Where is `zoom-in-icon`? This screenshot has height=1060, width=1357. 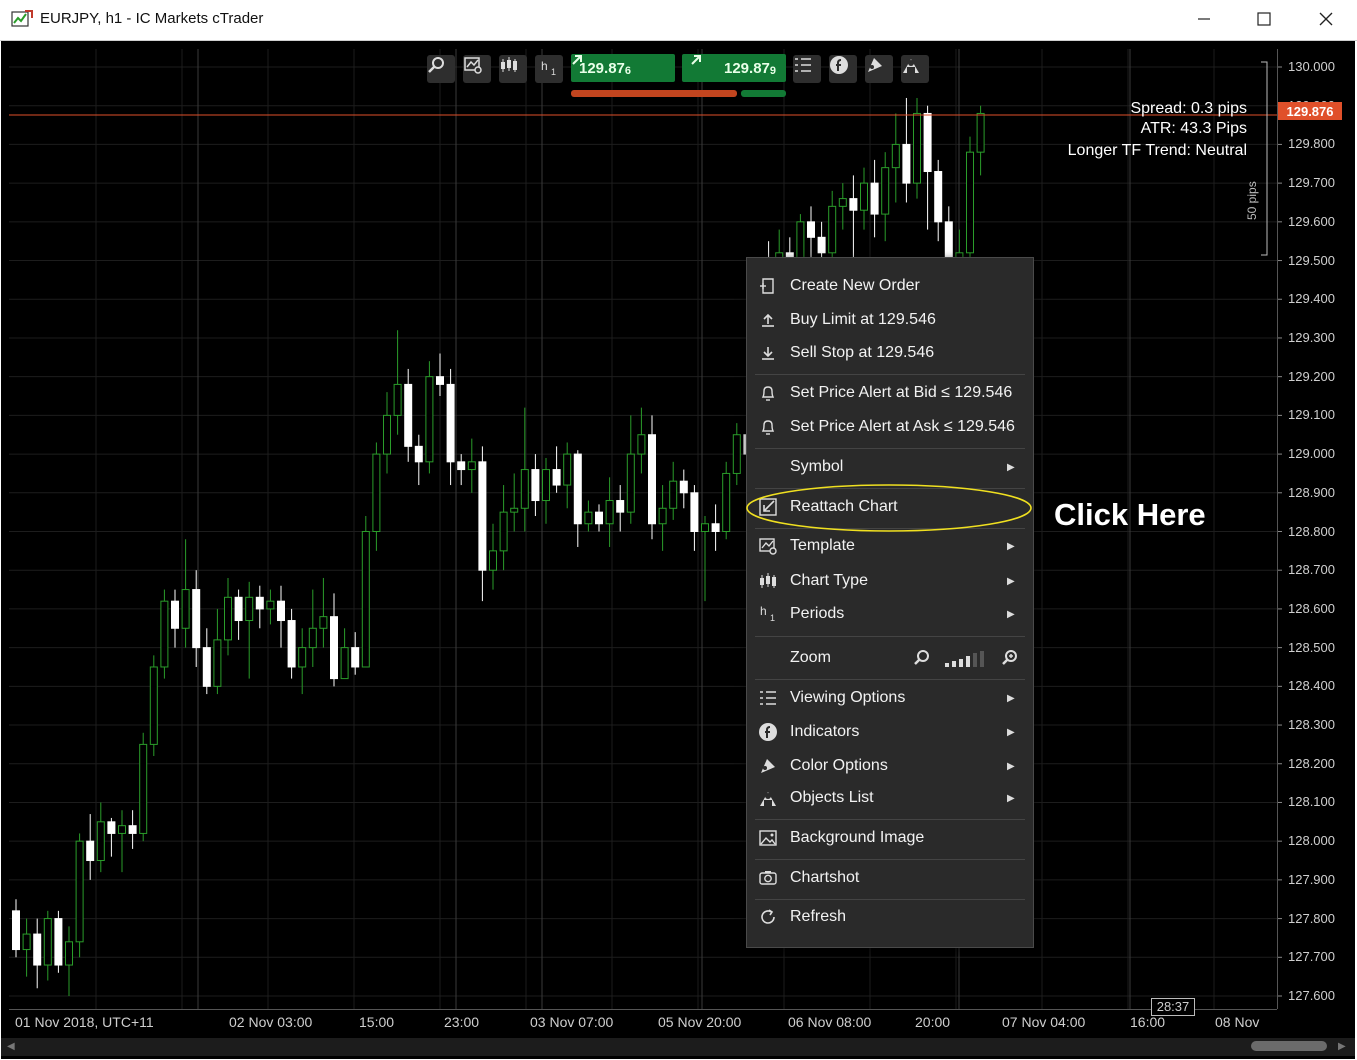 zoom-in-icon is located at coordinates (1010, 660).